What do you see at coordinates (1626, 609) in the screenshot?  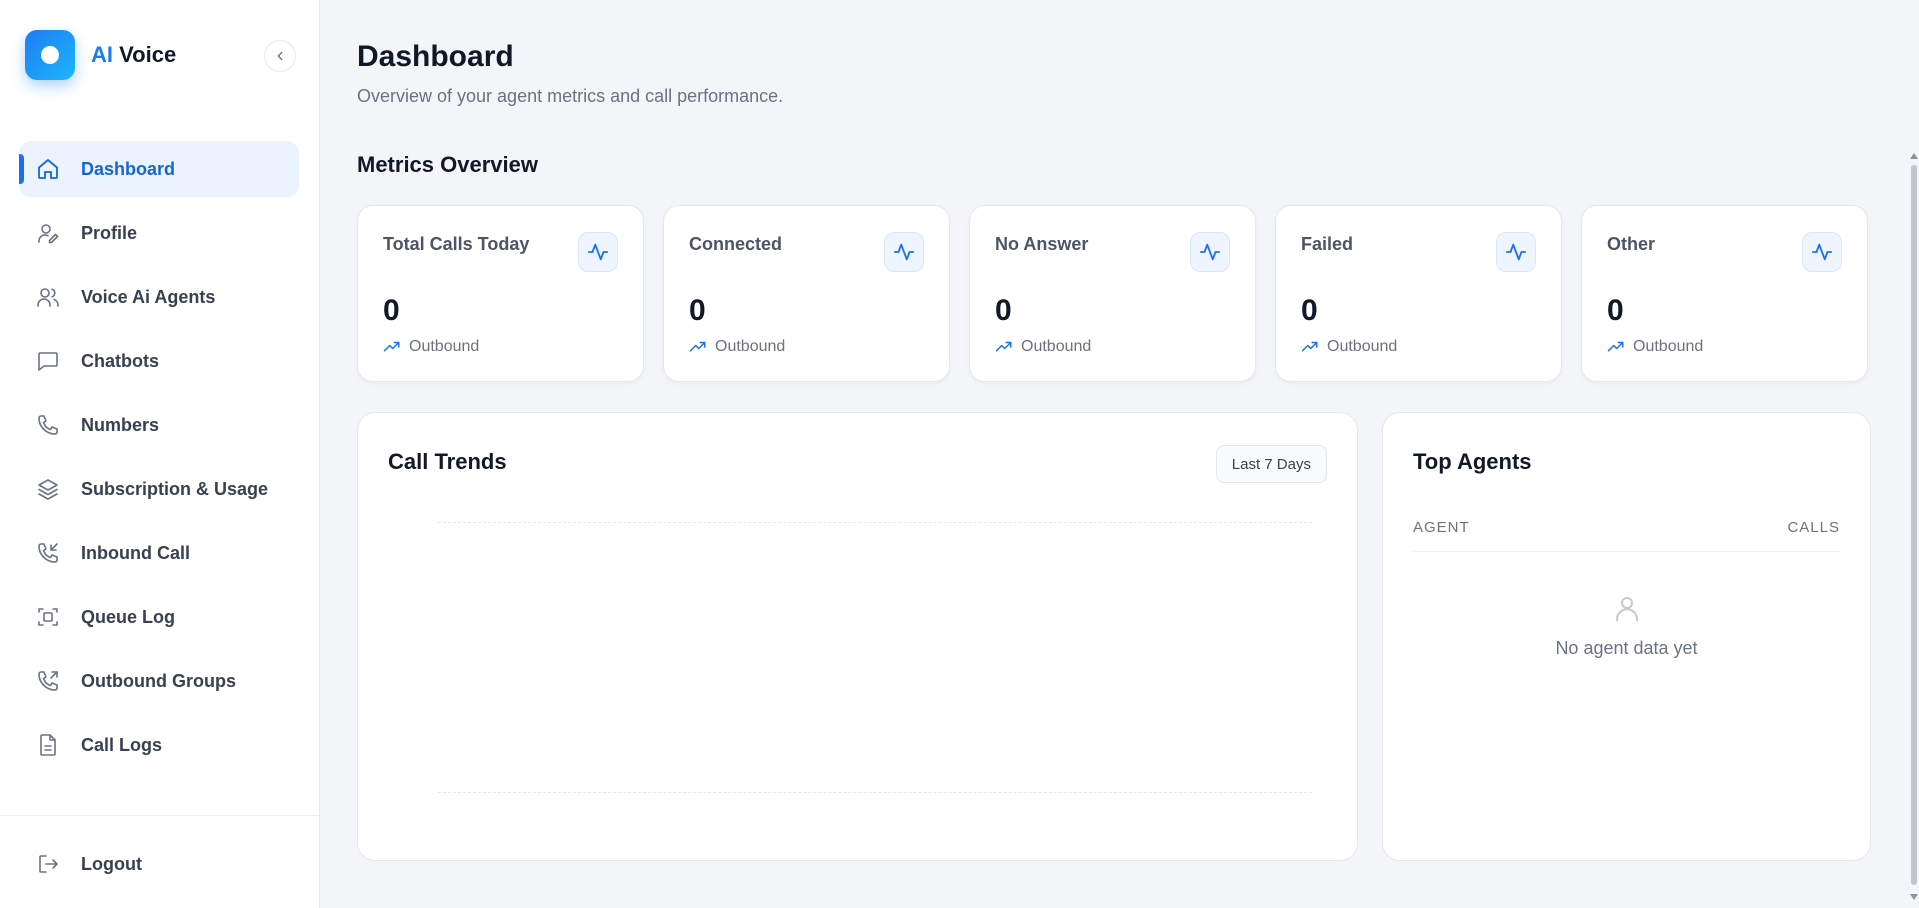 I see `user-icon` at bounding box center [1626, 609].